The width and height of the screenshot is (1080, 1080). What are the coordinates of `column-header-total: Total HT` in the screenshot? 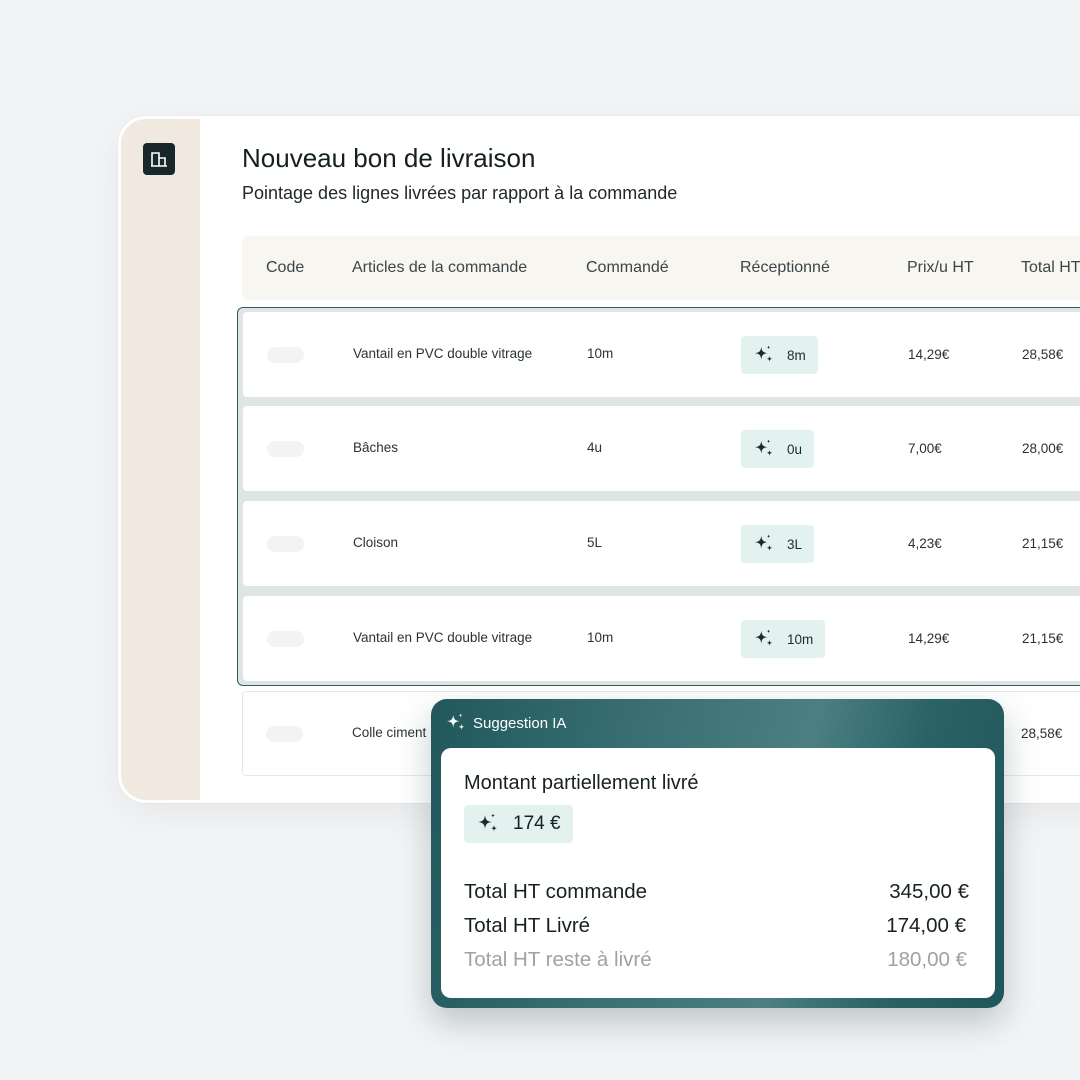 It's located at (1050, 268).